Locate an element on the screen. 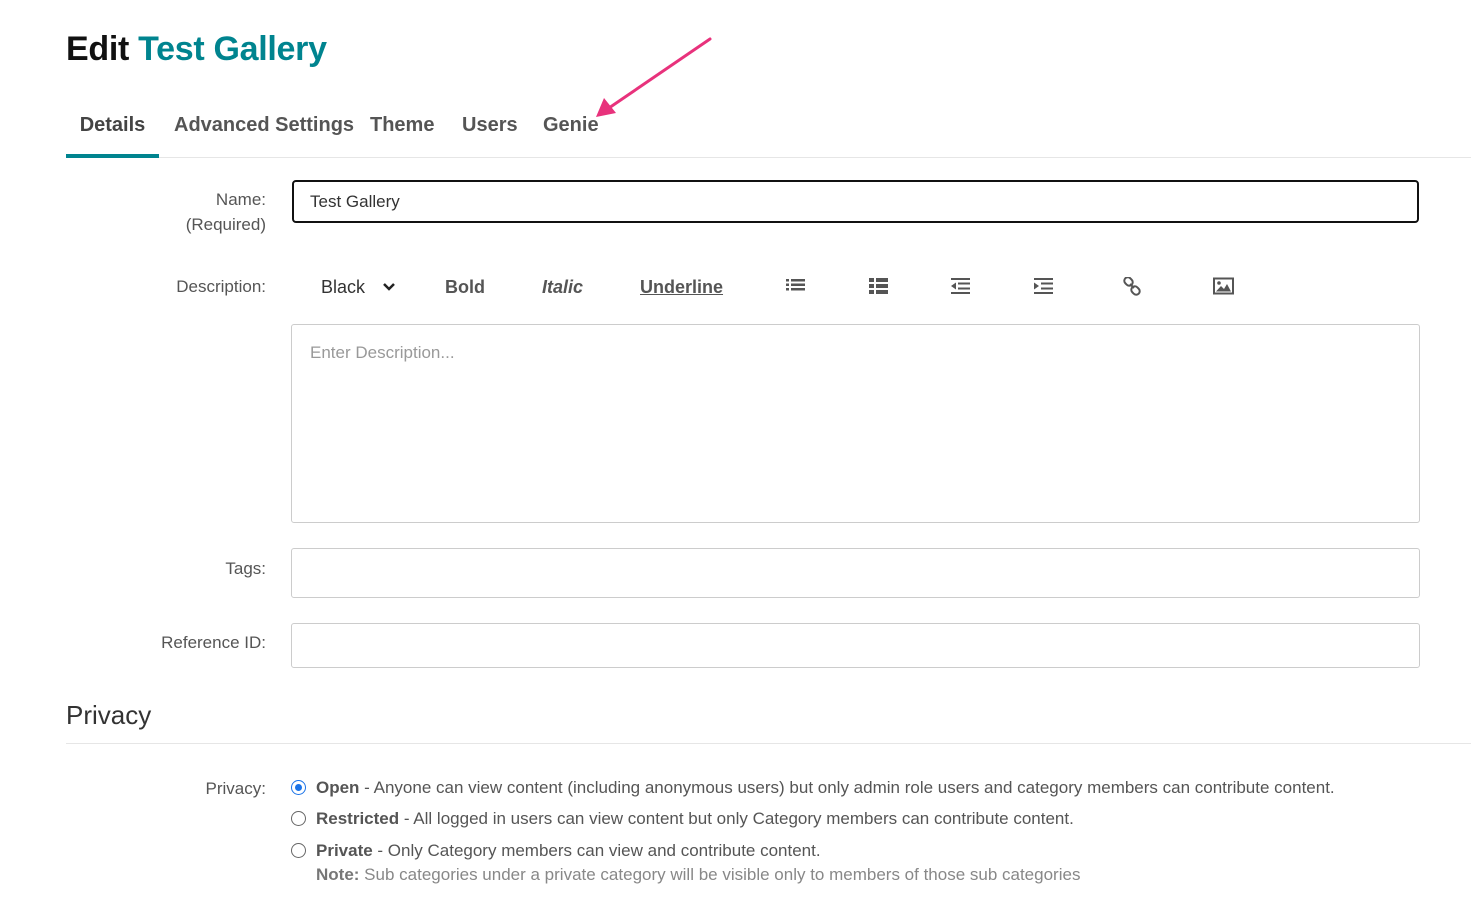  privacy-note-label: Note: is located at coordinates (338, 874).